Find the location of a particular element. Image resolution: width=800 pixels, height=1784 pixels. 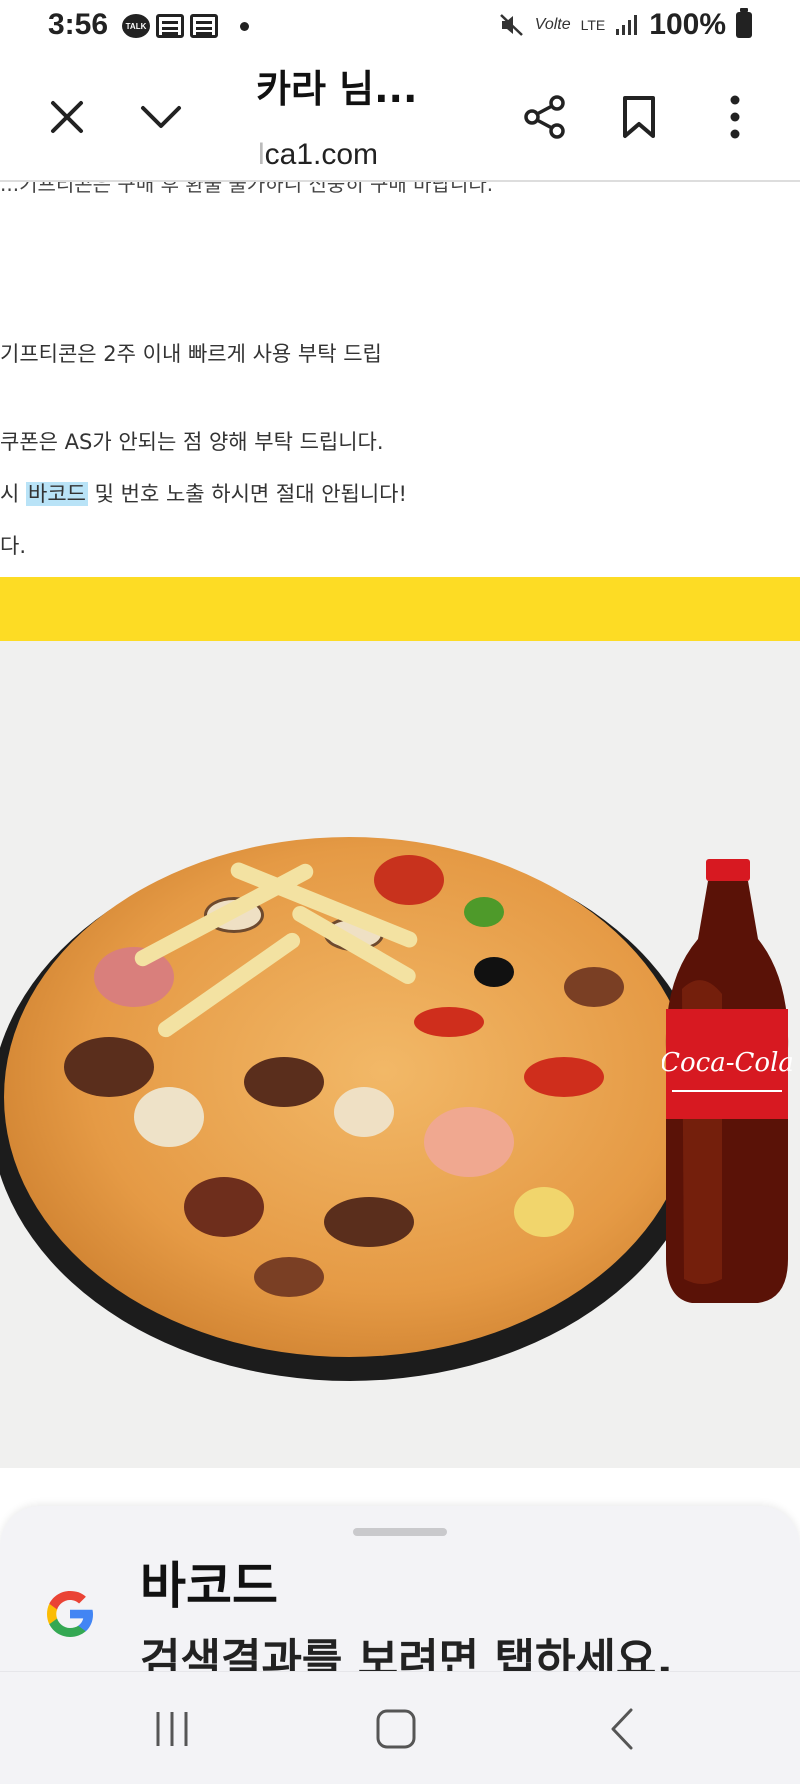

notice-line-1: 기프티콘은 2주 이내 빠르게 사용 부탁 드립 is located at coordinates (191, 353).